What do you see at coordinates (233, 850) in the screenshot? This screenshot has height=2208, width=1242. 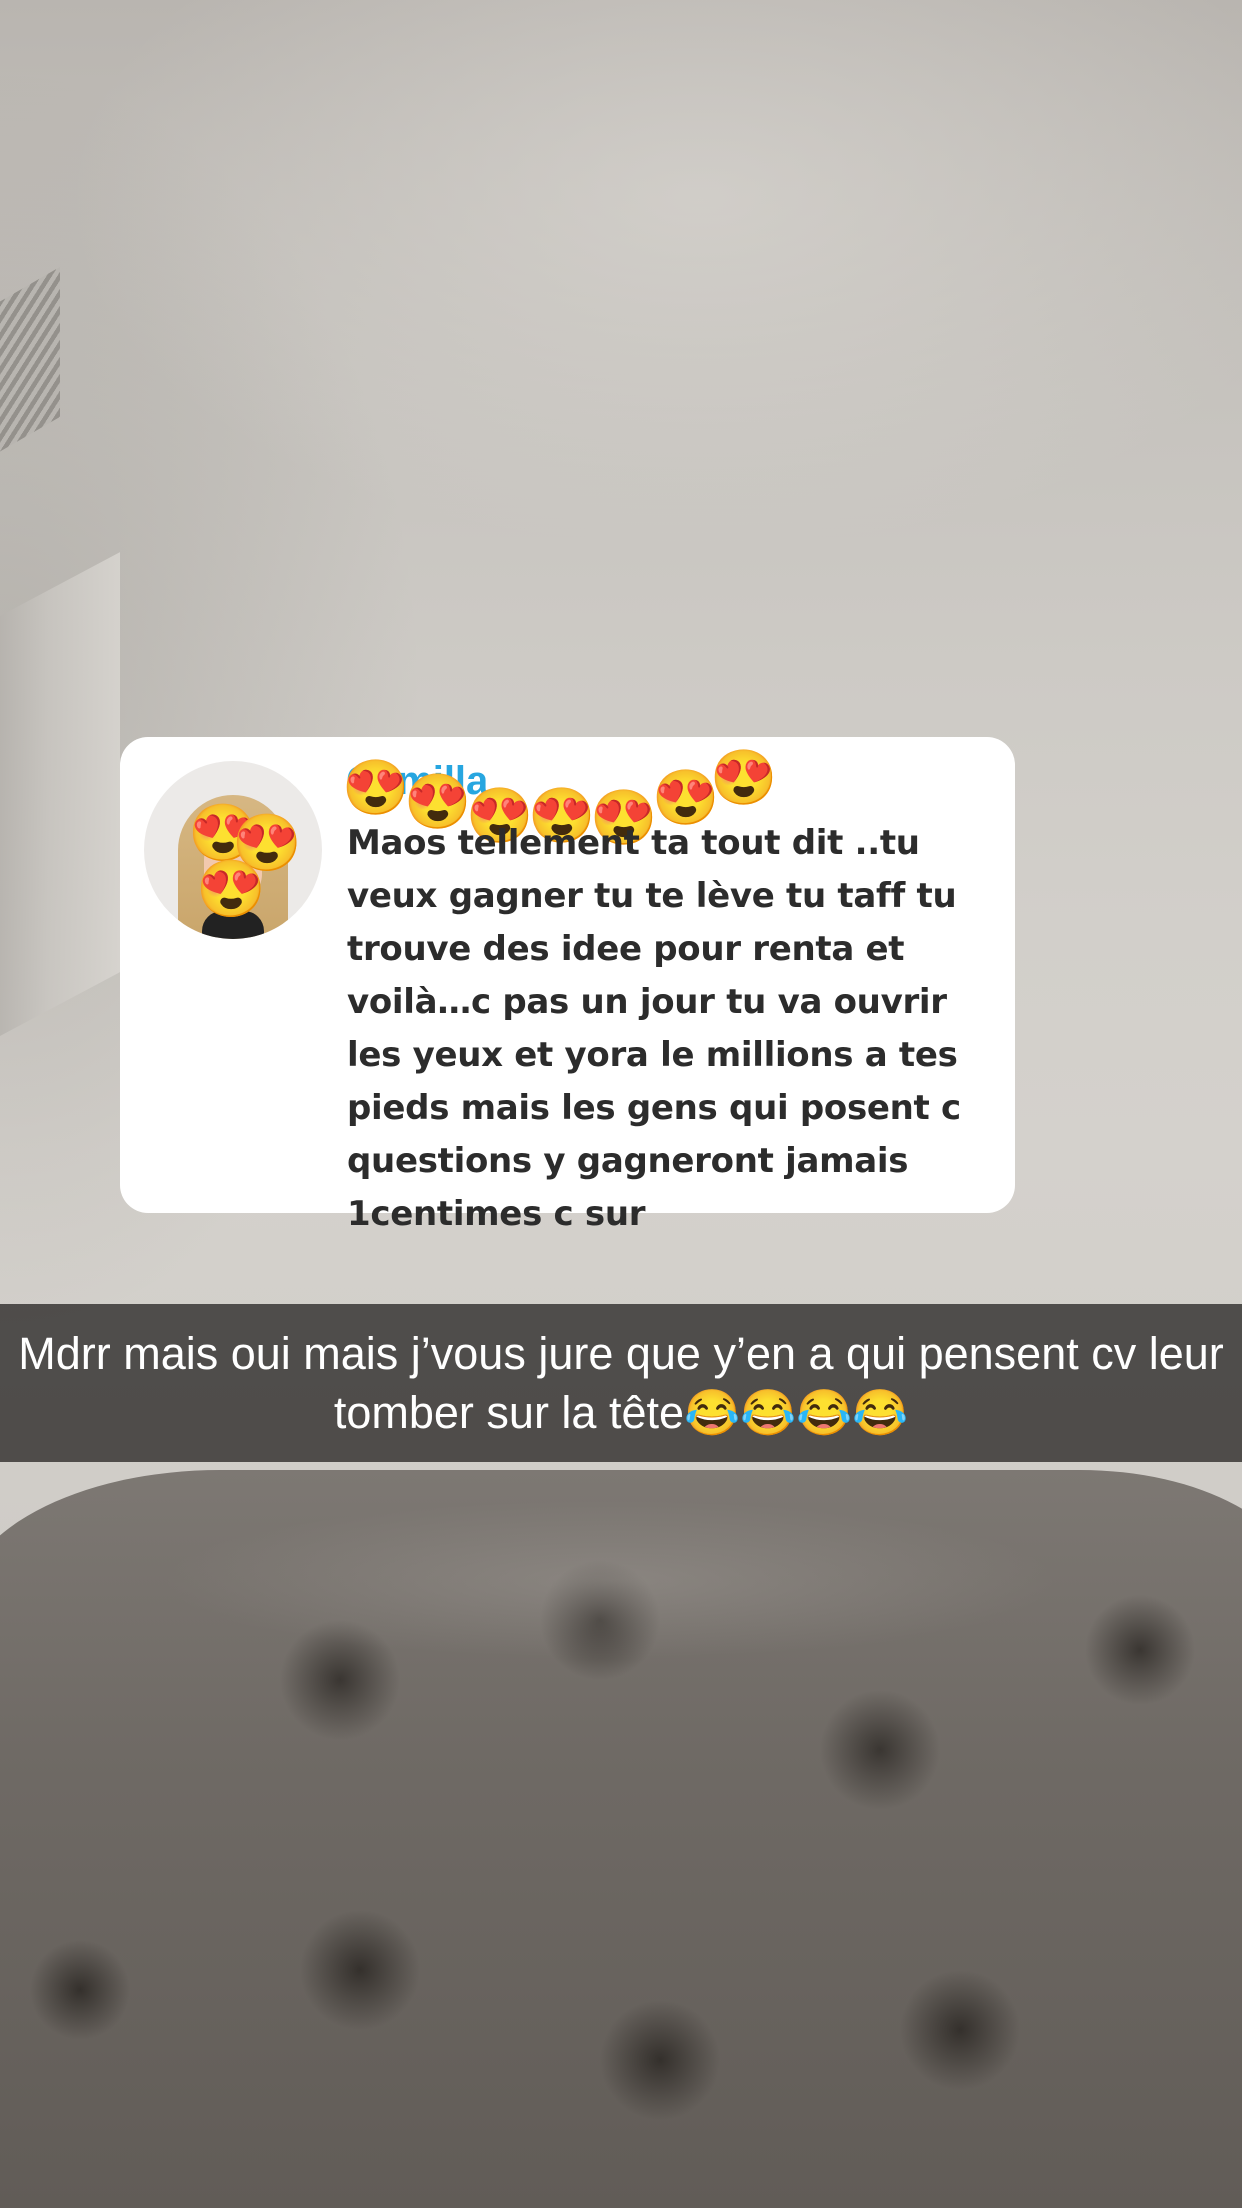 I see `avatar: 😍 😍 😍` at bounding box center [233, 850].